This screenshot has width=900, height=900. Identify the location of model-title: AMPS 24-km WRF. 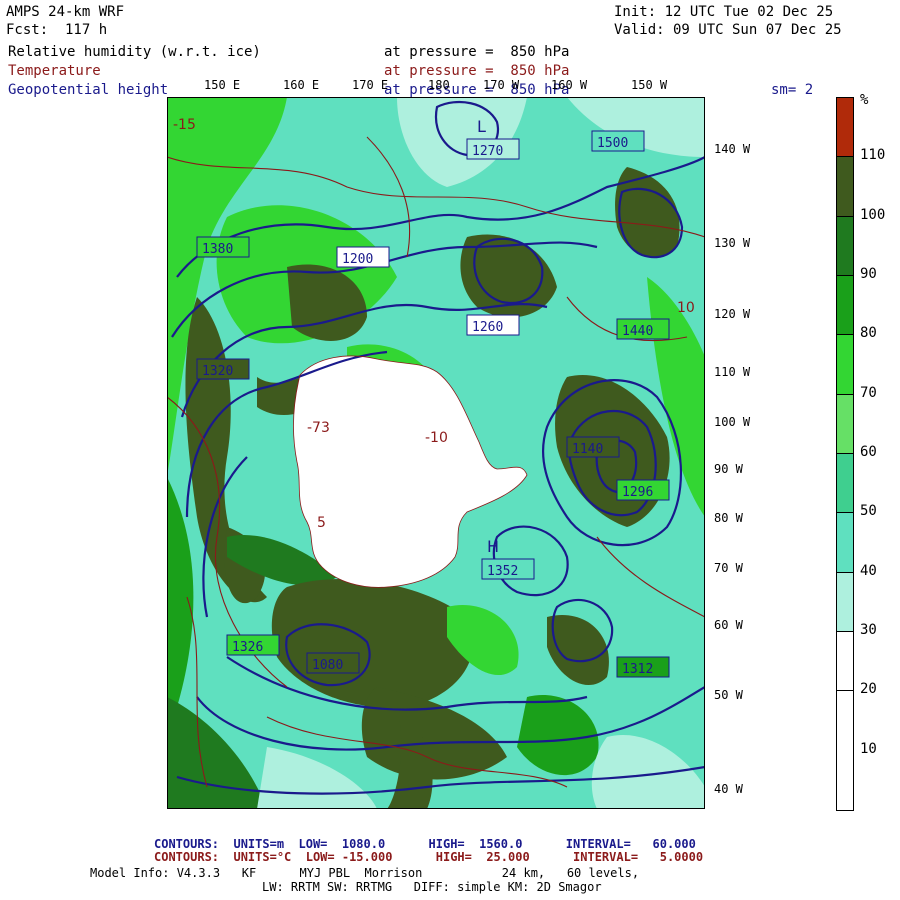
(65, 12).